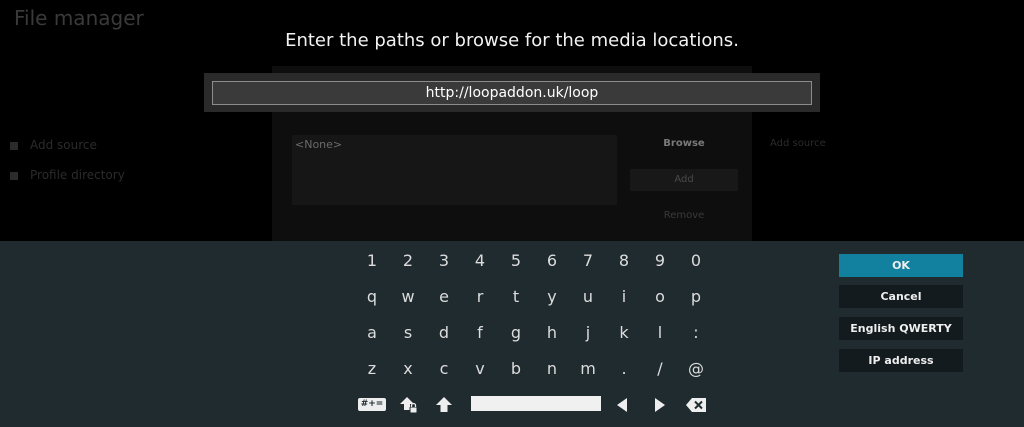 The image size is (1024, 427). Describe the element at coordinates (512, 93) in the screenshot. I see `url-input: http://loopaddon.uk/loop` at that location.